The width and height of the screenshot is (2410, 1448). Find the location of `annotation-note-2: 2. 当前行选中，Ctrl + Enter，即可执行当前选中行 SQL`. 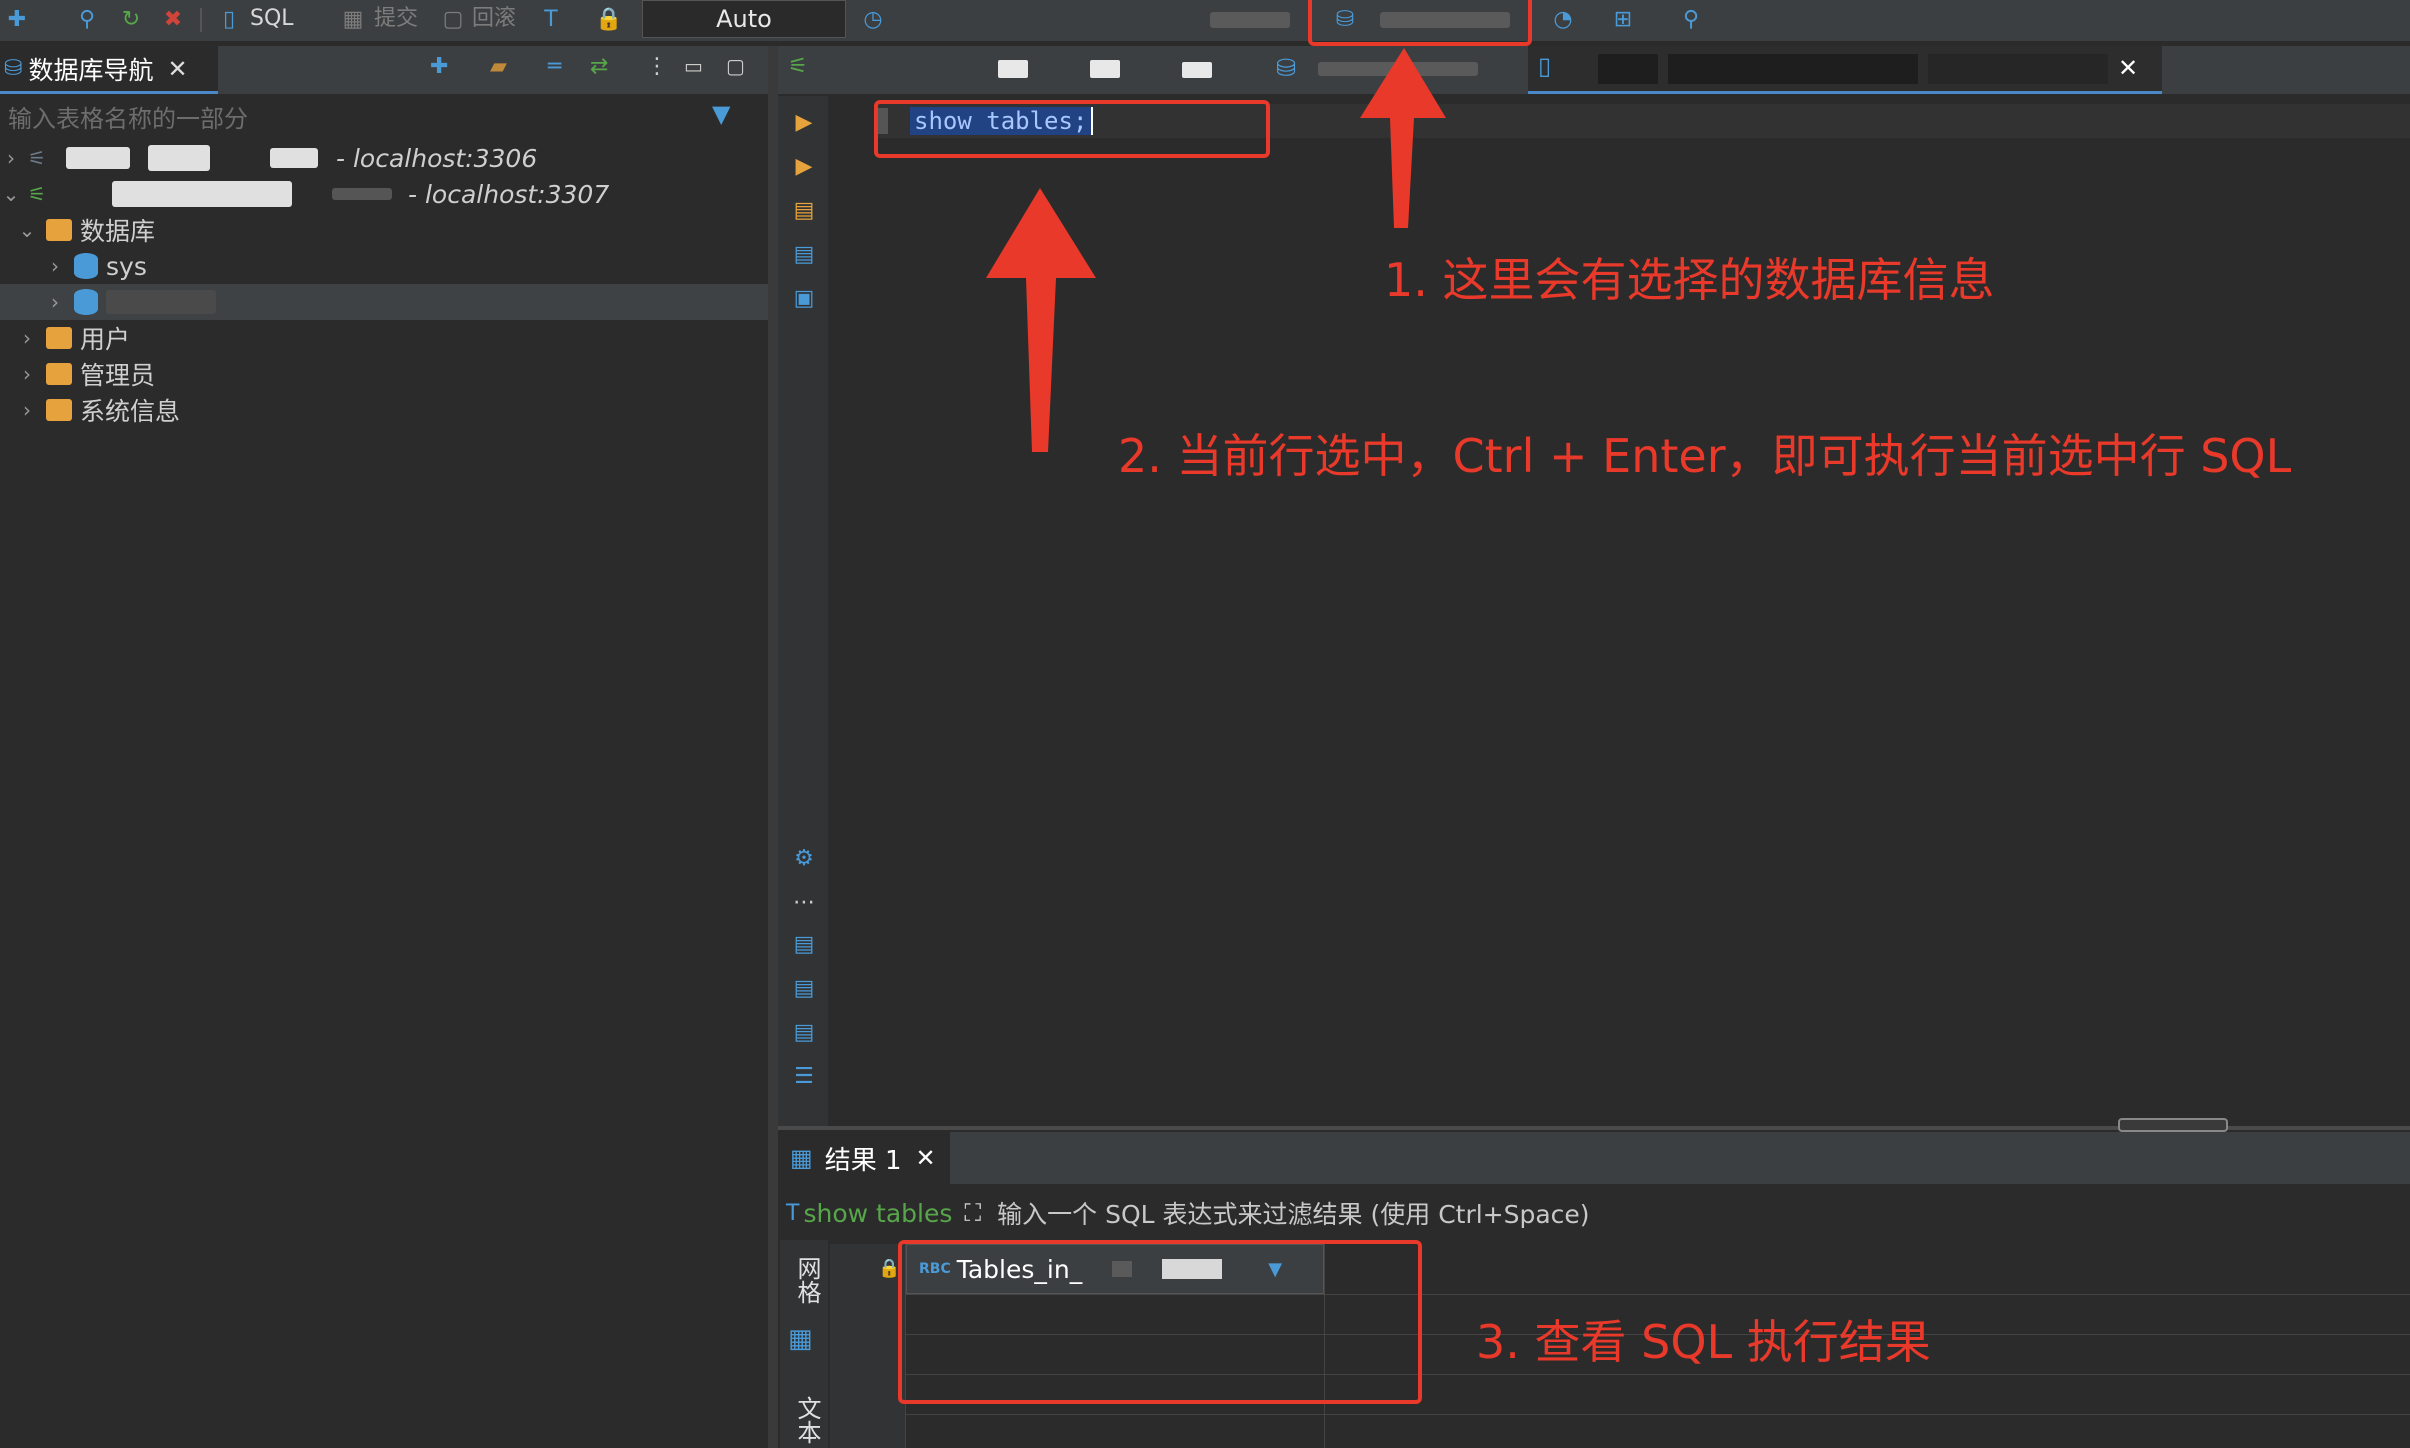

annotation-note-2: 2. 当前行选中，Ctrl + Enter，即可执行当前选中行 SQL is located at coordinates (1705, 456).